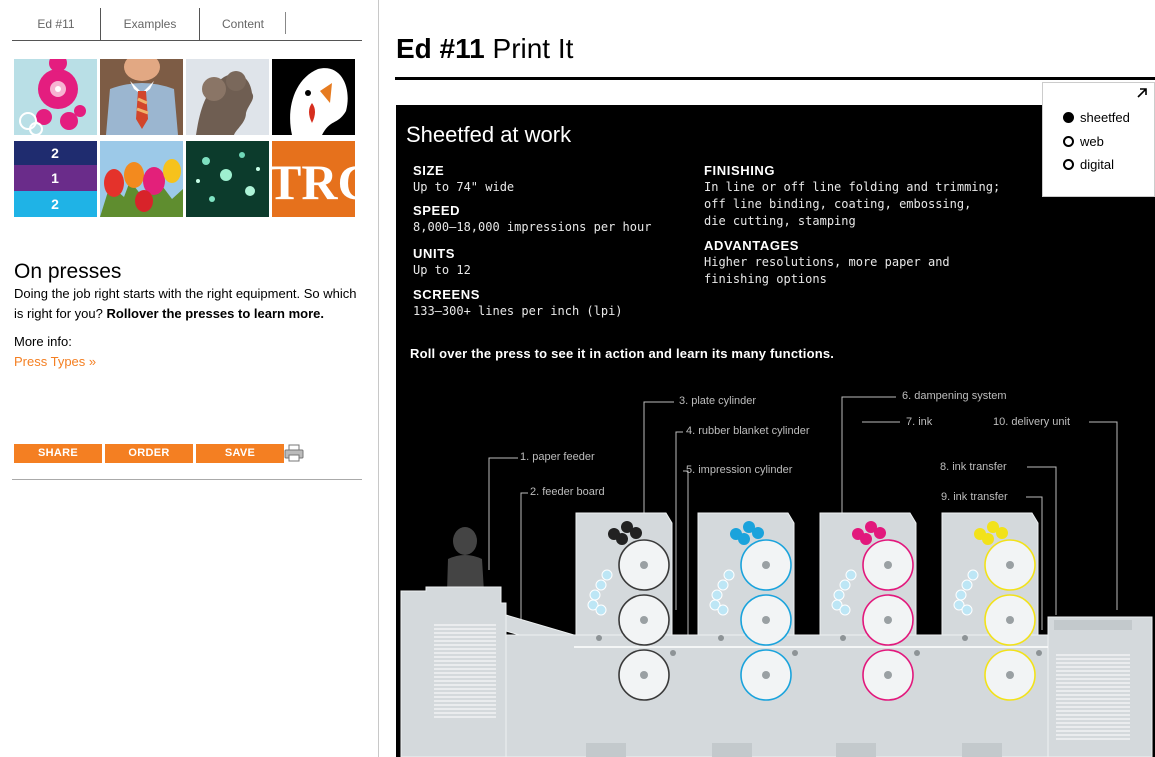  Describe the element at coordinates (434, 253) in the screenshot. I see `spec-units-label: UNITS` at that location.